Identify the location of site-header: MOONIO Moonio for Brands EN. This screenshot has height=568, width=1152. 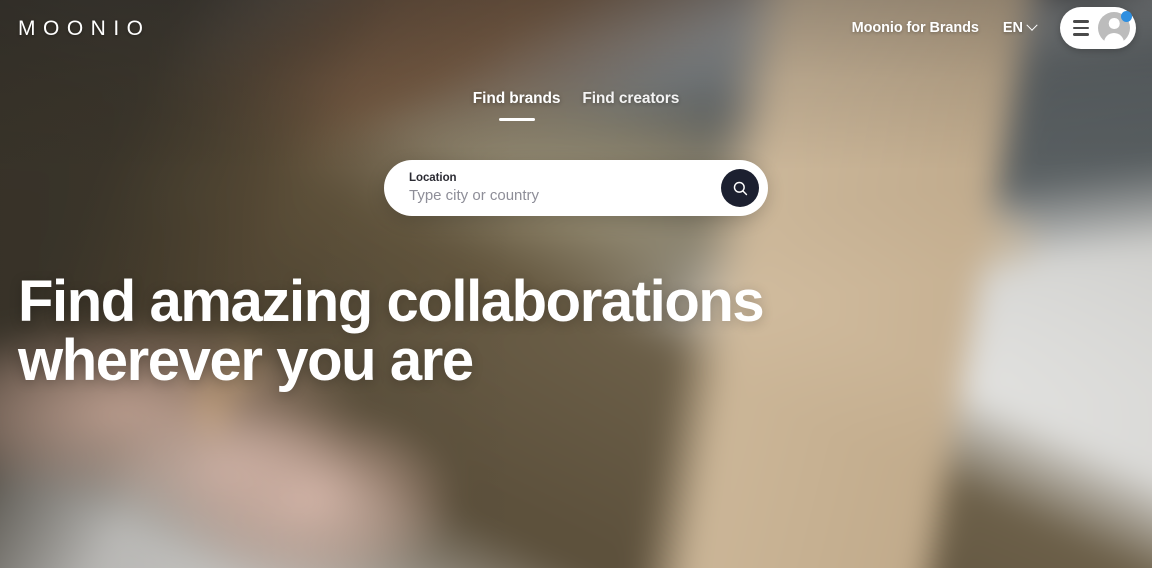
(576, 28).